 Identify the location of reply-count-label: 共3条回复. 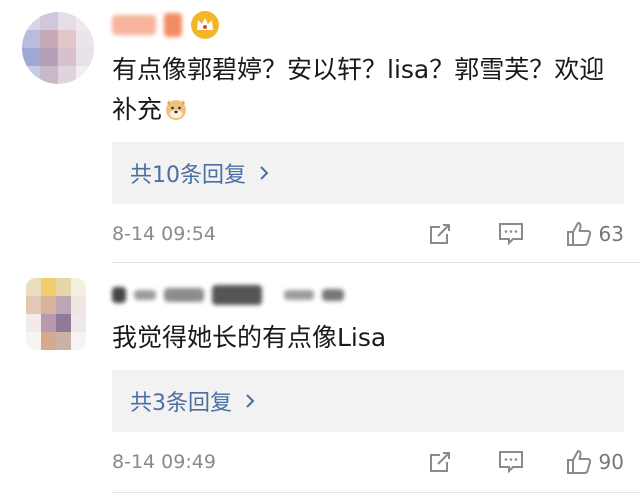
(181, 403).